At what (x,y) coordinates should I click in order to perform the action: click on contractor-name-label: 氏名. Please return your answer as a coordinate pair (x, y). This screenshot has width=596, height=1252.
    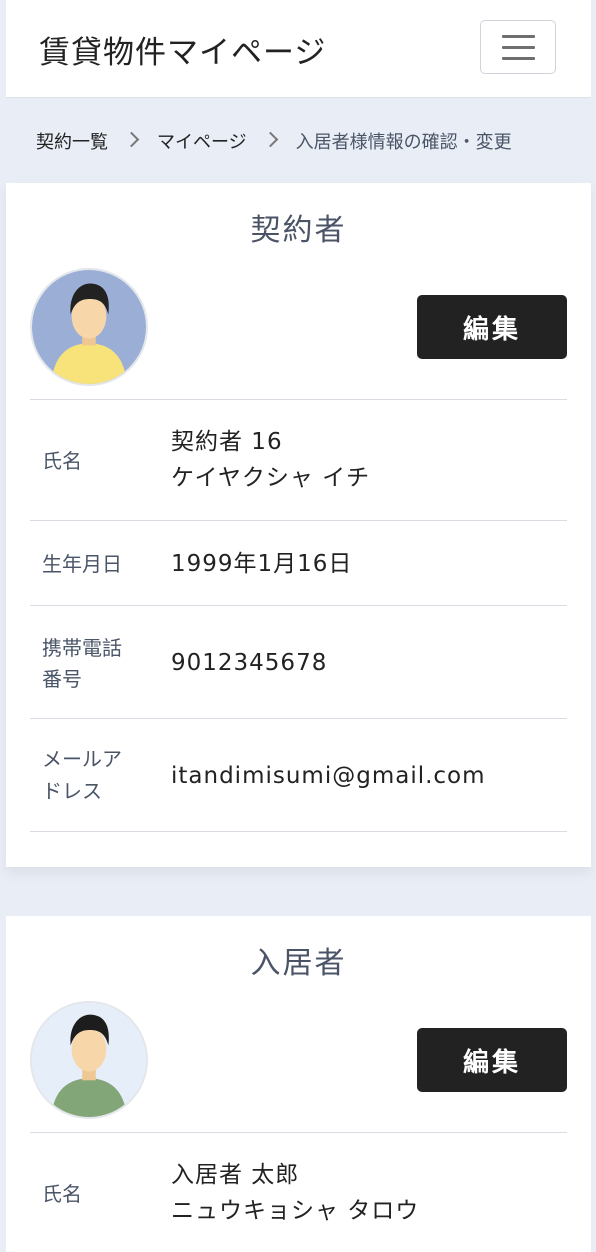
    Looking at the image, I should click on (62, 461).